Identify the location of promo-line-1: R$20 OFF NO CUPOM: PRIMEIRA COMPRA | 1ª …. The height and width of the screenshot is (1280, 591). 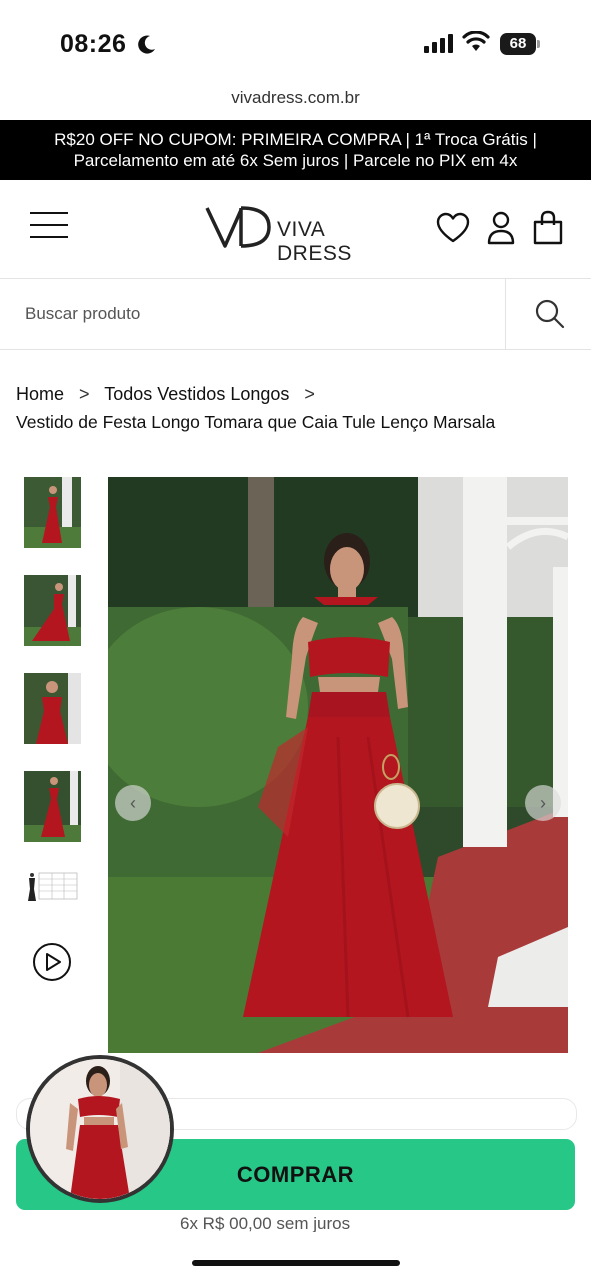
(295, 139).